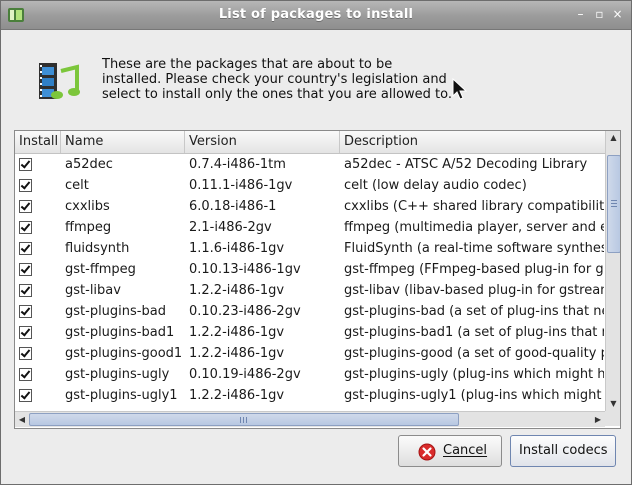 The width and height of the screenshot is (632, 485). What do you see at coordinates (262, 142) in the screenshot?
I see `column-header-version: Version` at bounding box center [262, 142].